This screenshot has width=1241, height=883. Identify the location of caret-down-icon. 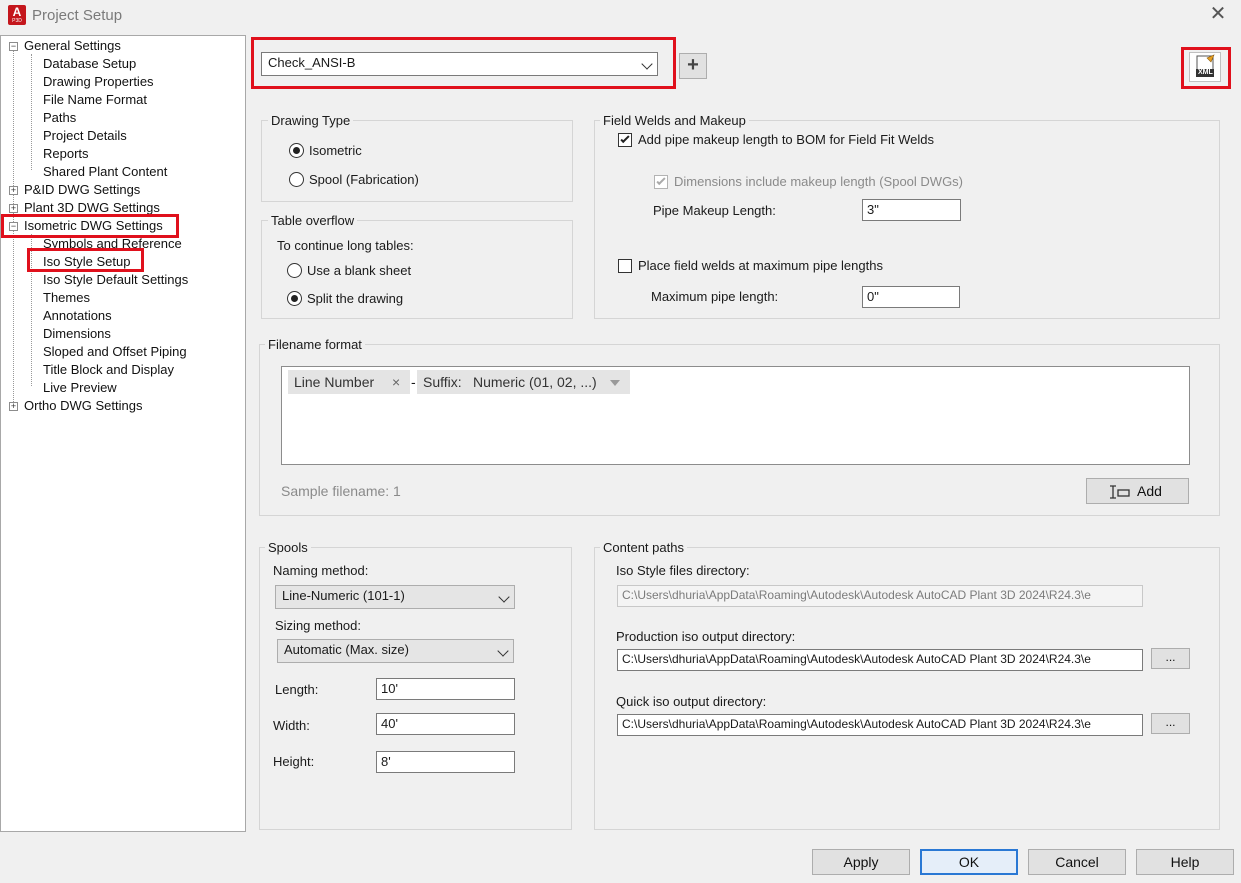
(615, 383).